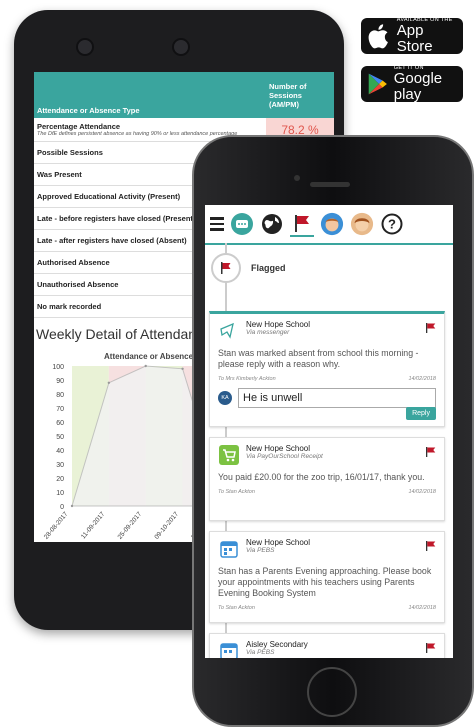 The height and width of the screenshot is (727, 475). I want to click on menu-icon, so click(217, 224).